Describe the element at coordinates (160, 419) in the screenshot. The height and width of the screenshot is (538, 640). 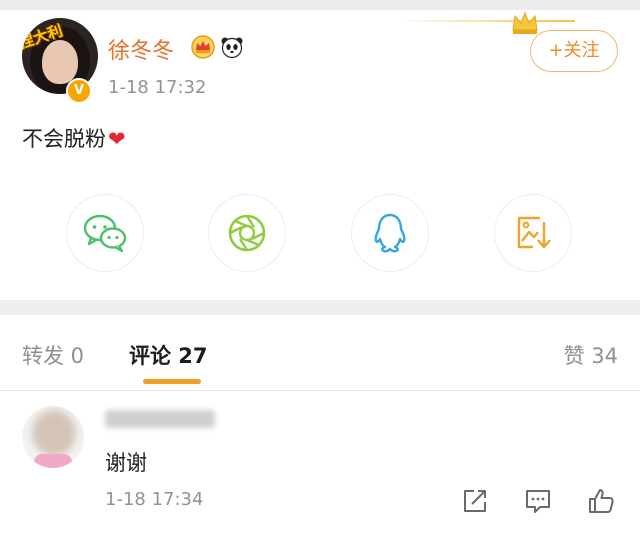
I see `commenter-name-blurred` at that location.